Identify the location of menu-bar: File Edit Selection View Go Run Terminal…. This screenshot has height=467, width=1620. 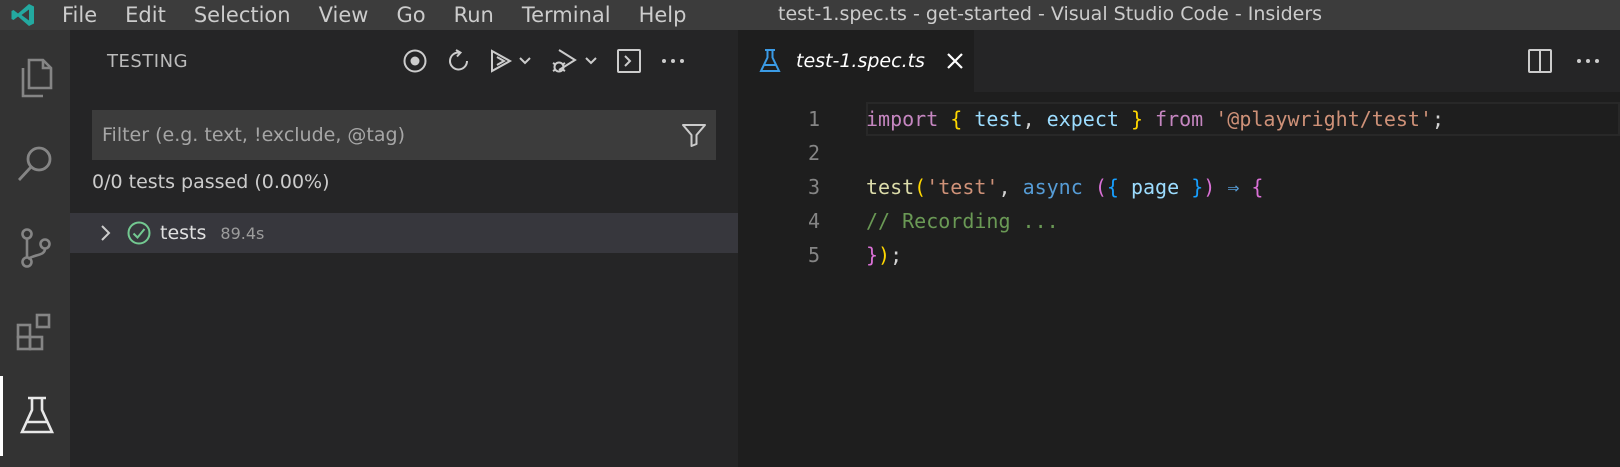
(373, 15).